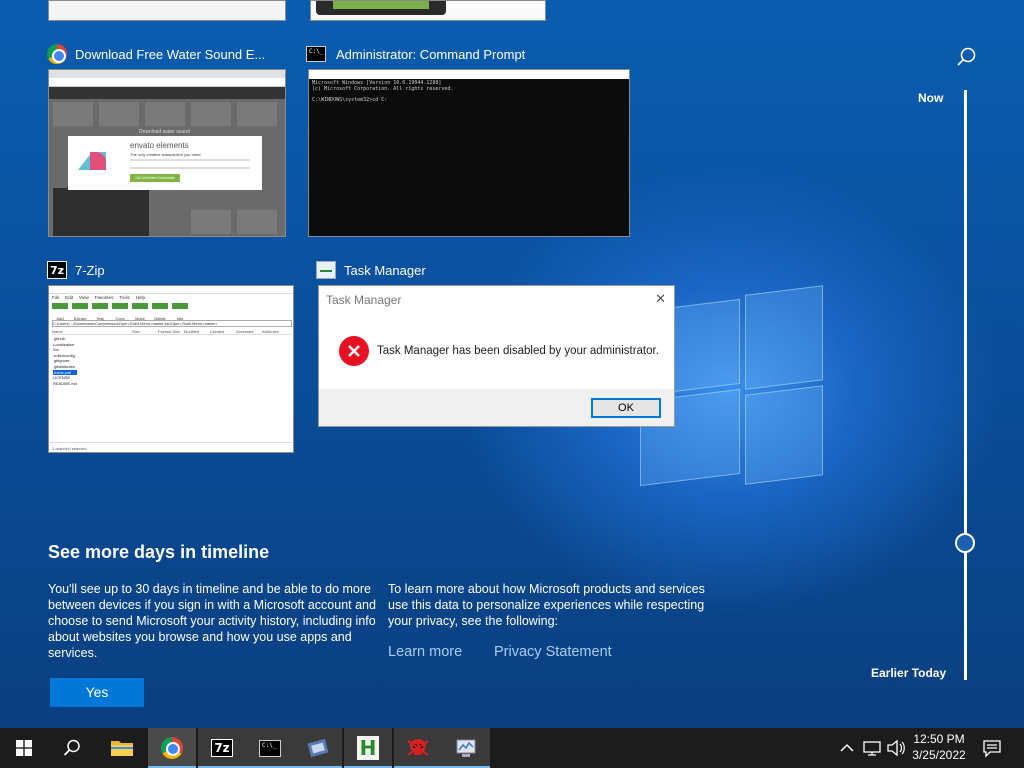 This screenshot has width=1024, height=768. Describe the element at coordinates (97, 692) in the screenshot. I see `yes-button: Yes` at that location.